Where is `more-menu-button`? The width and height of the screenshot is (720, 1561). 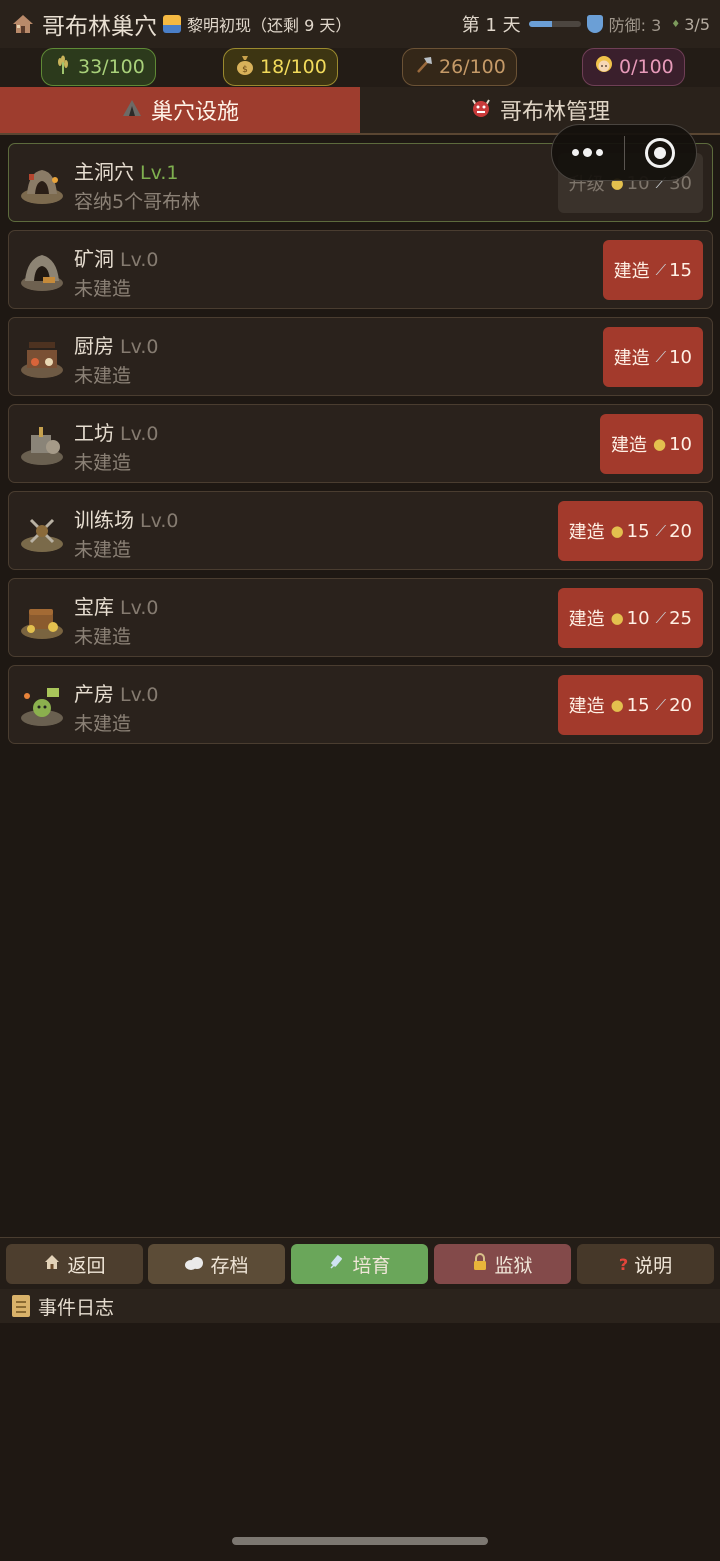 more-menu-button is located at coordinates (588, 152).